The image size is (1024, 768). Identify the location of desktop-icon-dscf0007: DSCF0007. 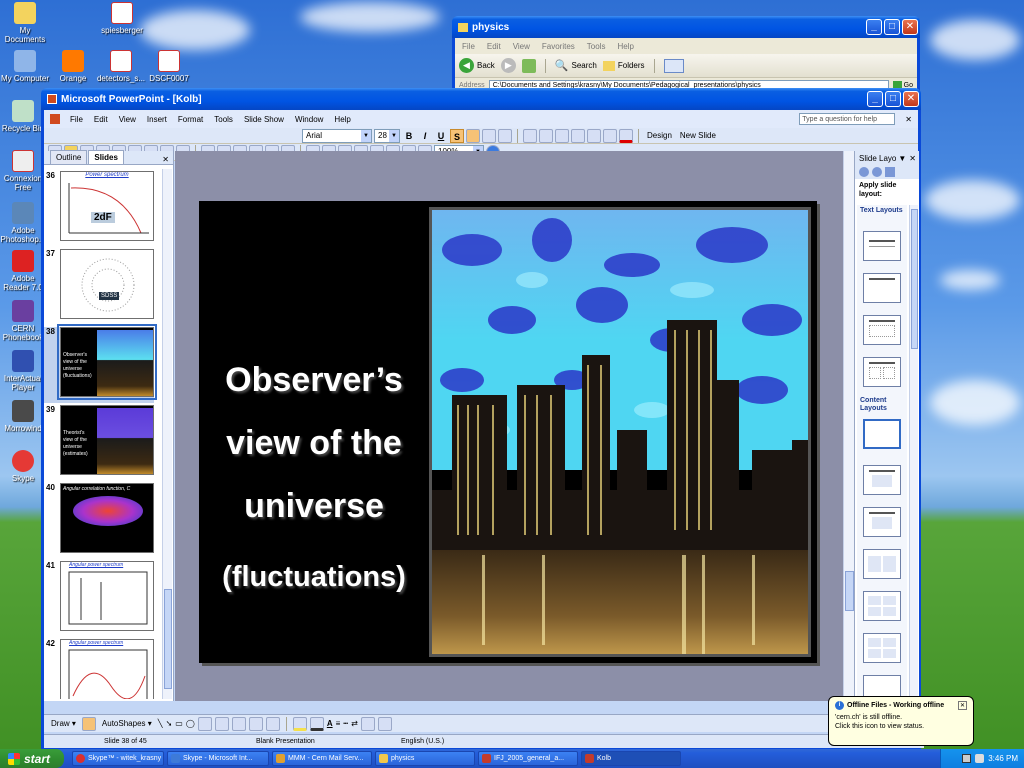
(169, 66).